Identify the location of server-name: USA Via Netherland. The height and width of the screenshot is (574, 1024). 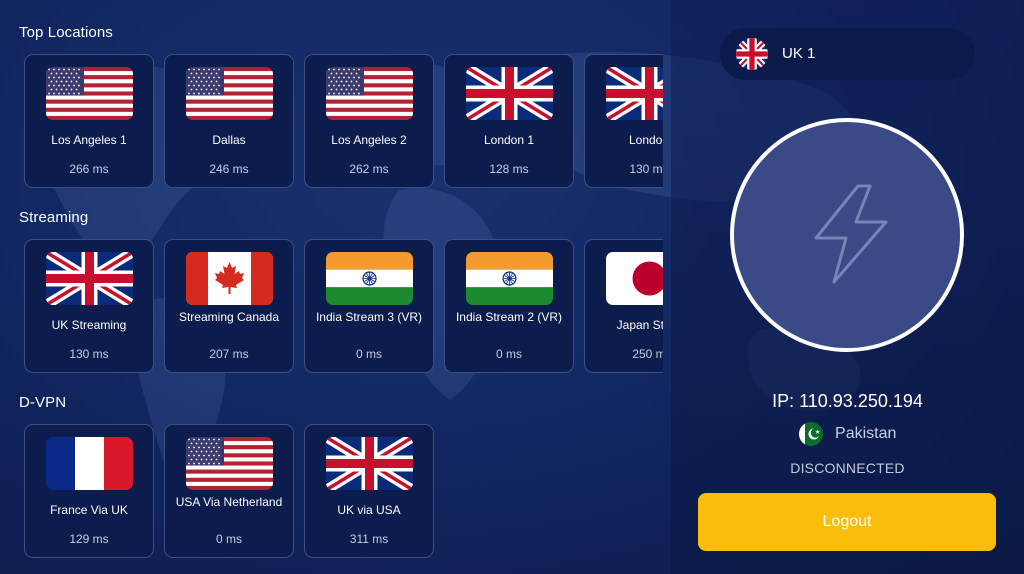
(229, 502).